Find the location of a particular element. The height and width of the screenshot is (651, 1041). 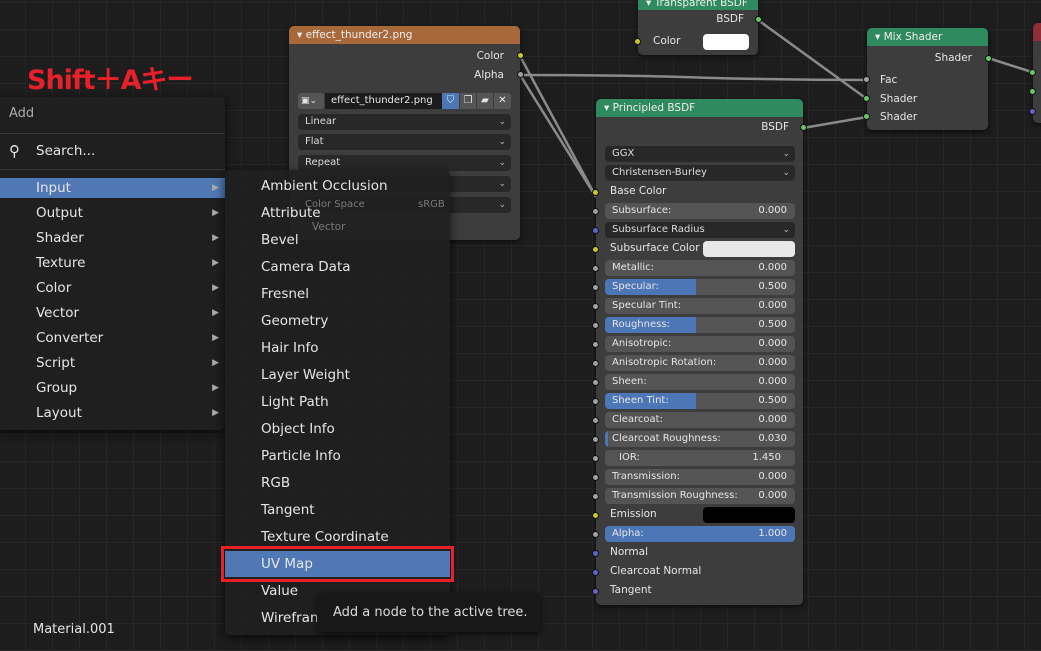

socket-normal is located at coordinates (595, 553).